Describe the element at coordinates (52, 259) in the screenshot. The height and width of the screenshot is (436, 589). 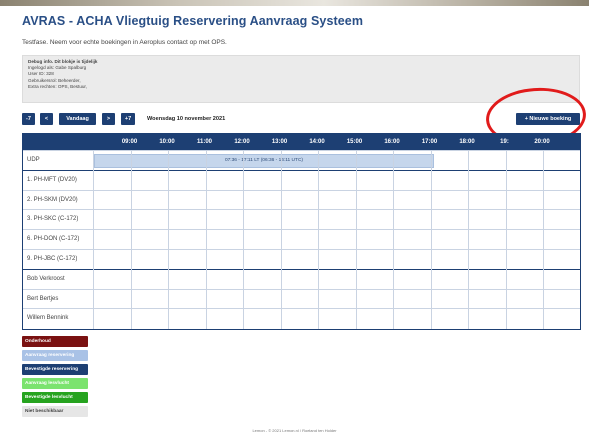
I see `resource-label: 9. PH-JBC (C-172)` at that location.